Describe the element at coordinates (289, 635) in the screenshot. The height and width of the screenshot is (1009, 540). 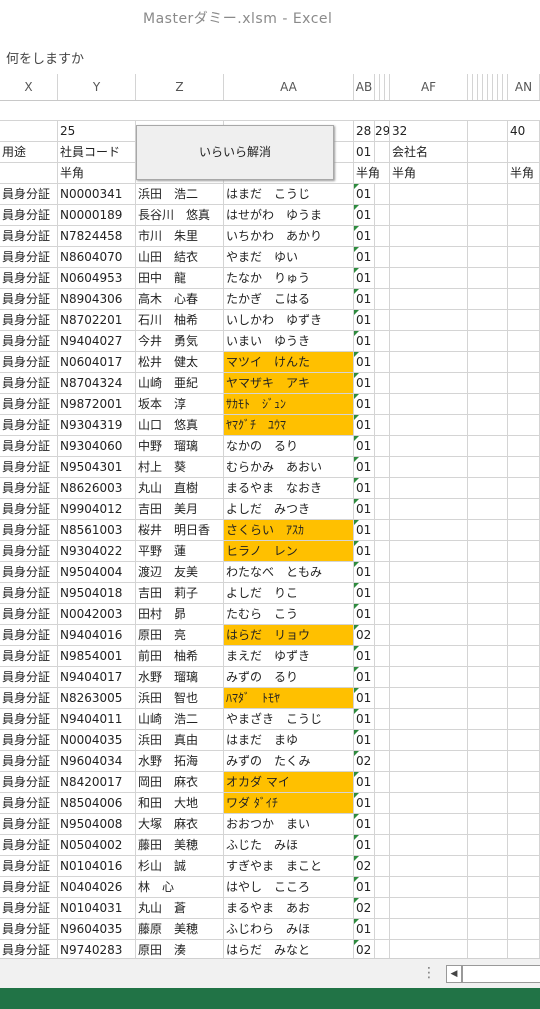
I see `cell-kana: はらだ リョウ` at that location.